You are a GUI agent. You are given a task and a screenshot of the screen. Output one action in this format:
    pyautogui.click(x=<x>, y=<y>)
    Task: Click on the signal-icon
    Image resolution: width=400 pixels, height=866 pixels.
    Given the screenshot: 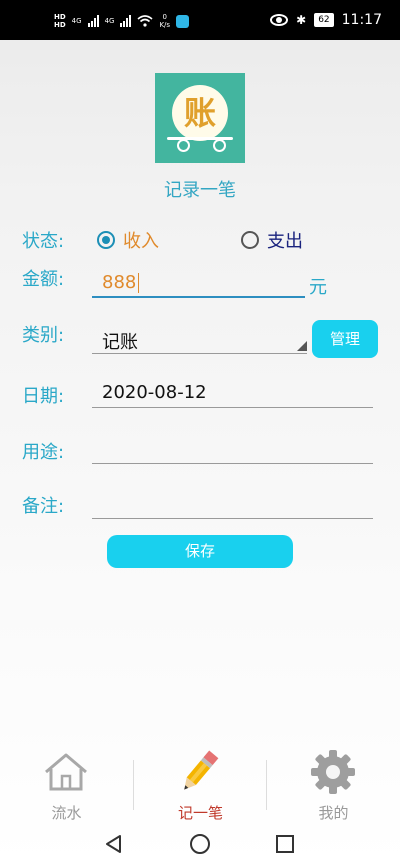 What is the action you would take?
    pyautogui.click(x=93, y=21)
    